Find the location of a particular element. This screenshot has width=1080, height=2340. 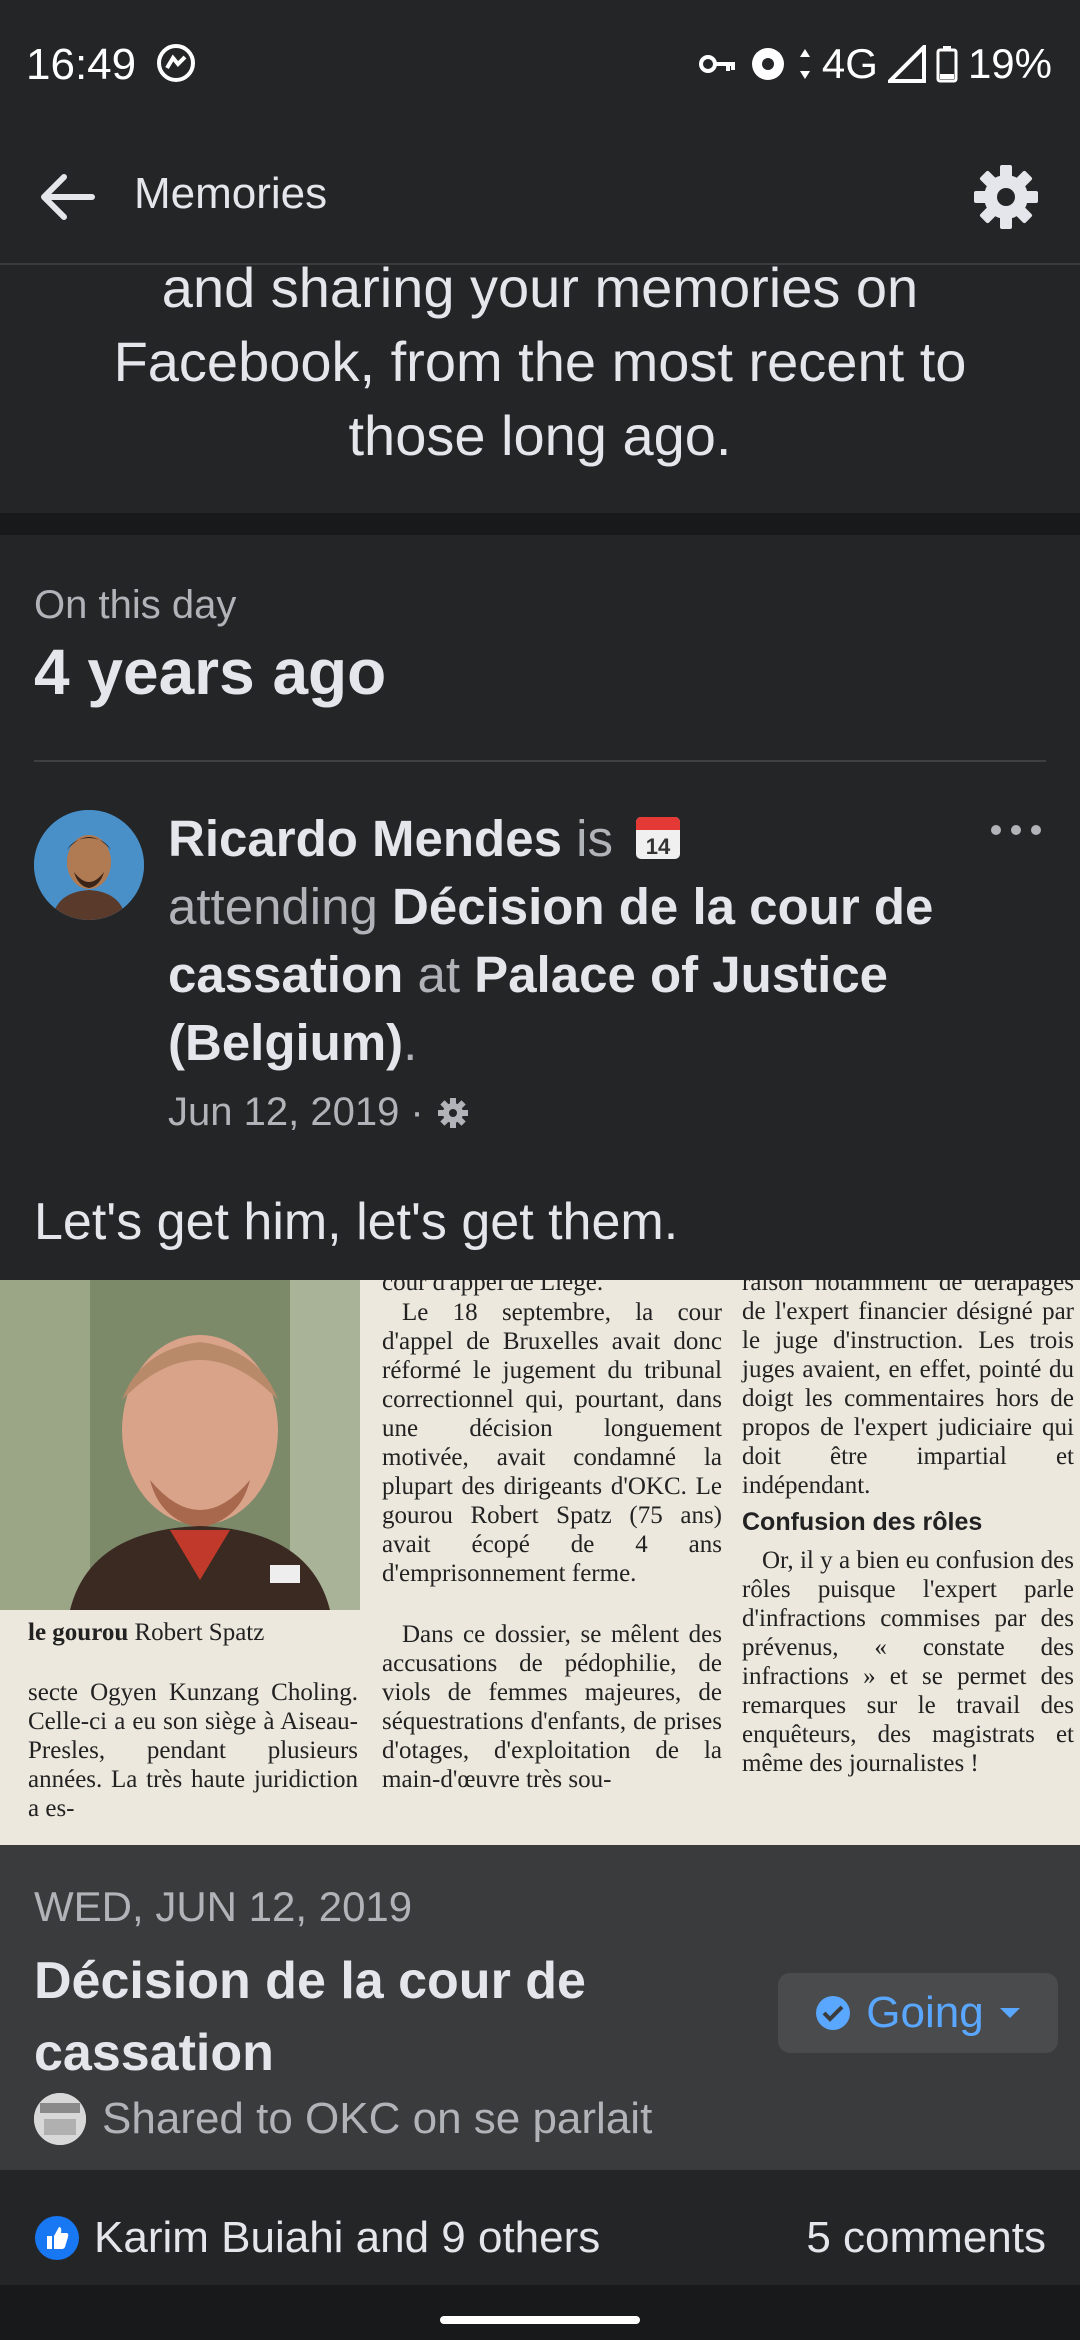

group-avatar is located at coordinates (60, 2119).